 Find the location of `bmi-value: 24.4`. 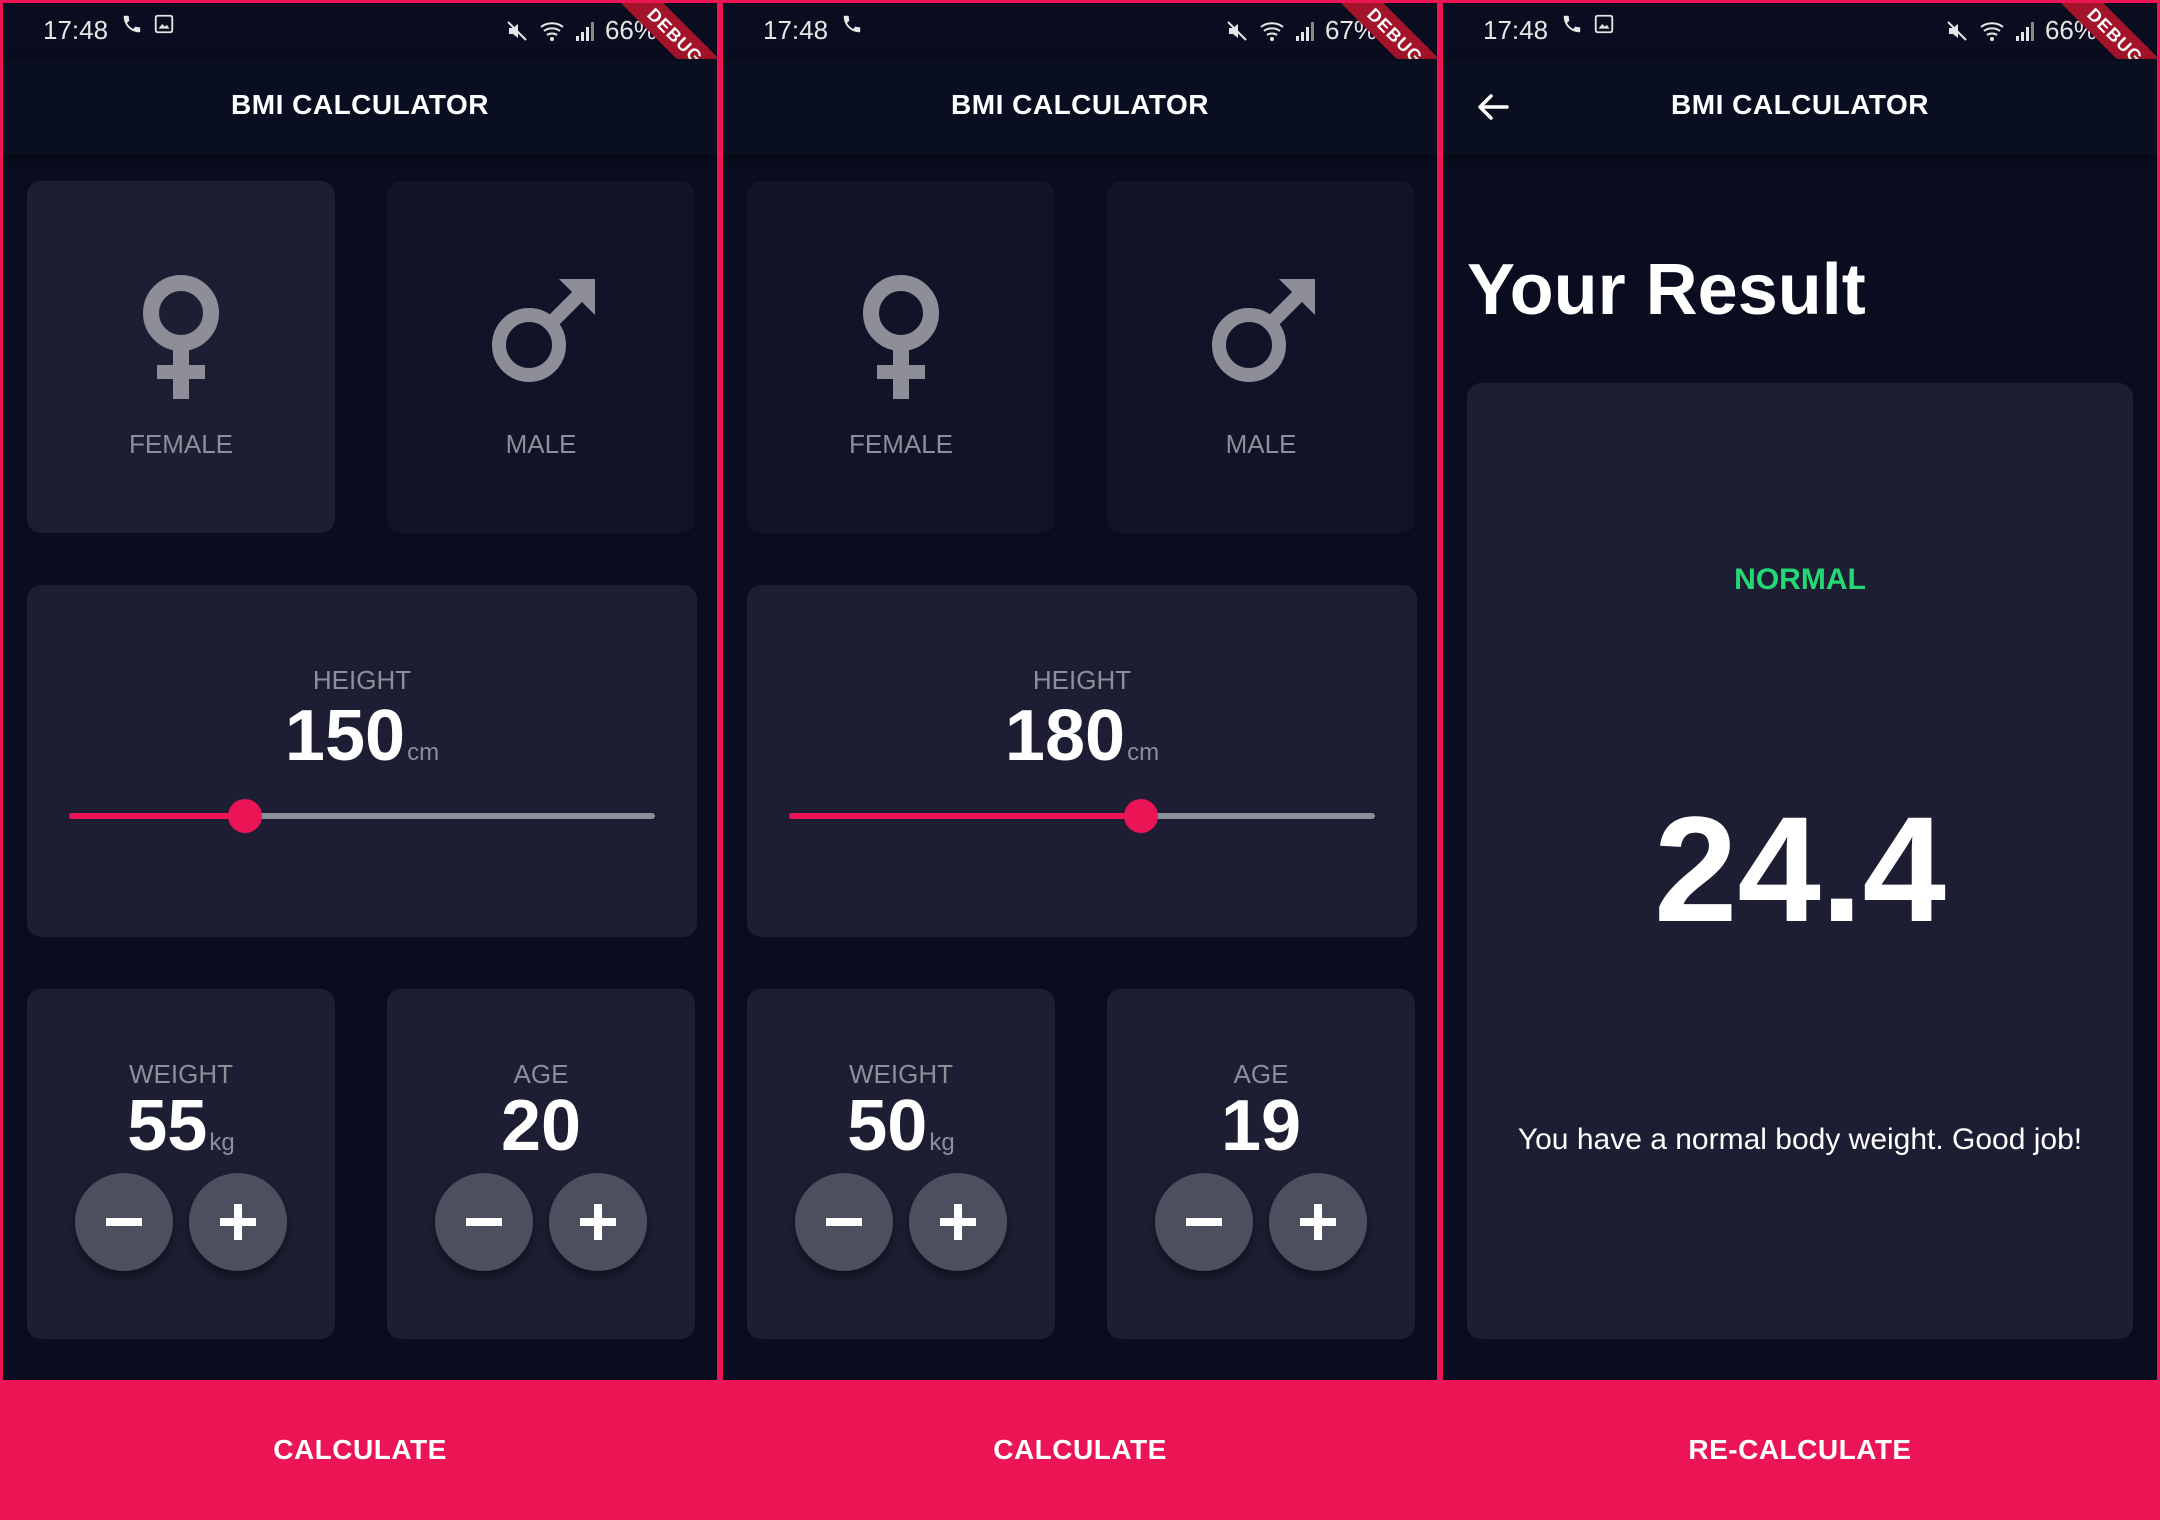

bmi-value: 24.4 is located at coordinates (1800, 869).